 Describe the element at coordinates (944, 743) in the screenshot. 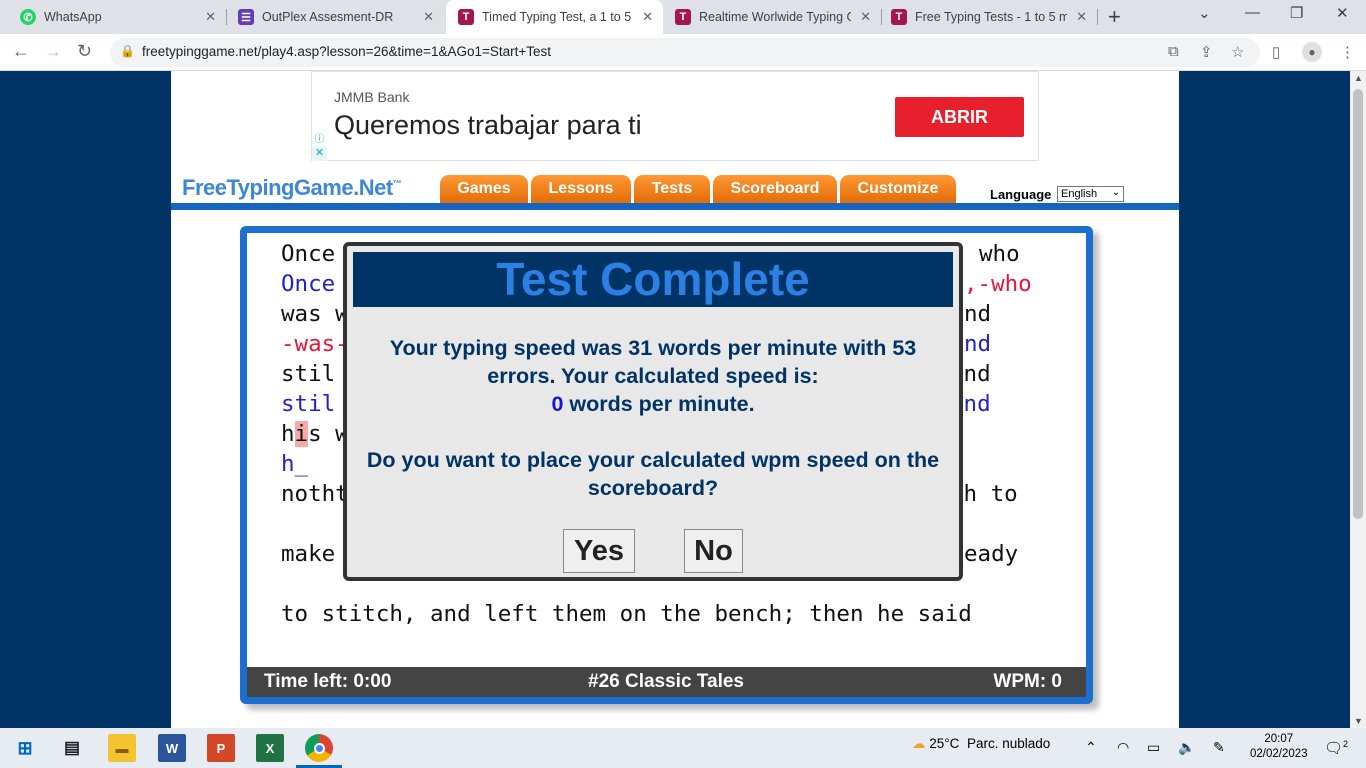

I see `weather-temp: 25°C` at that location.